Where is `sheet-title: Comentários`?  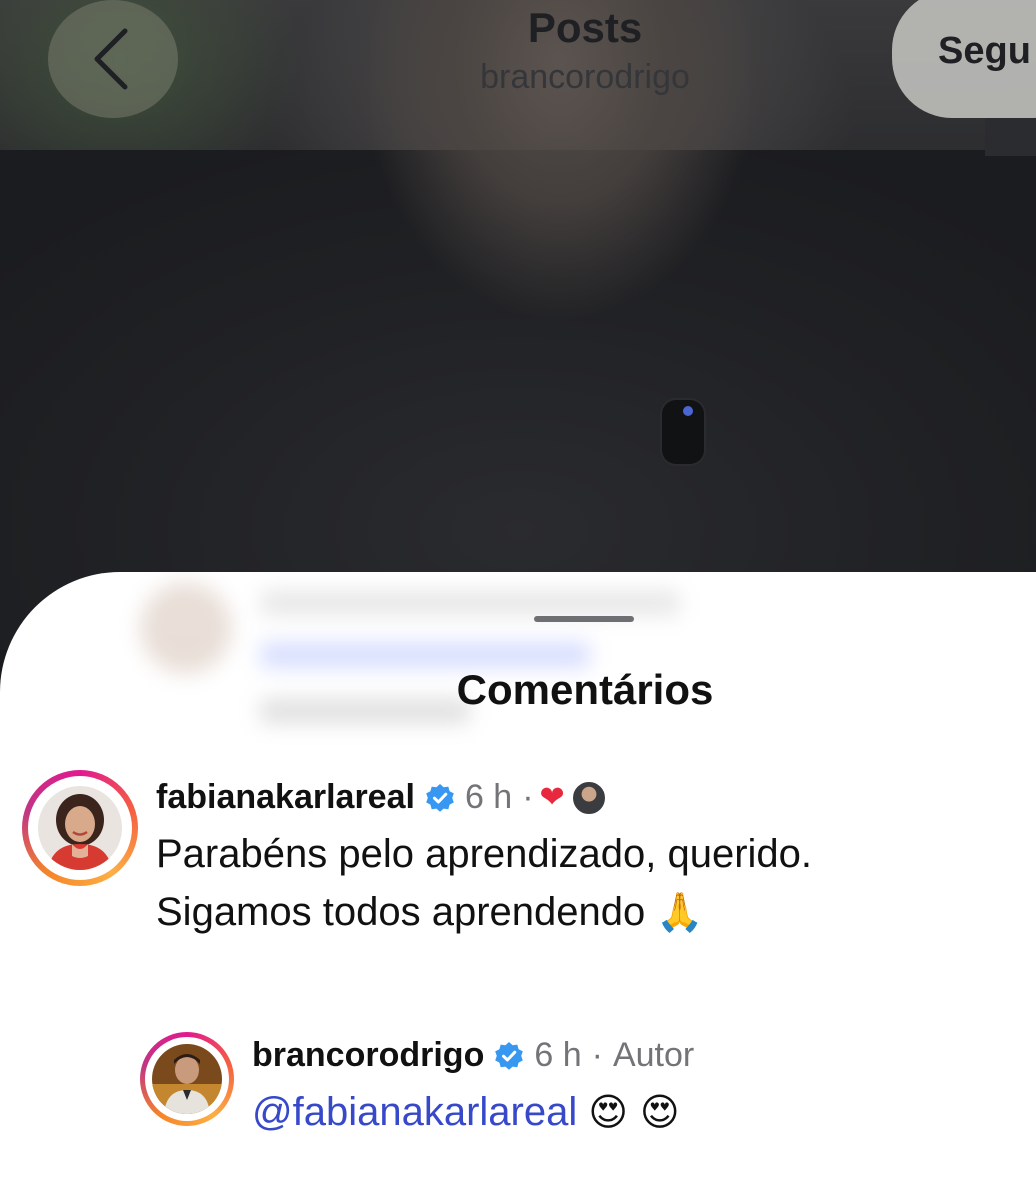 sheet-title: Comentários is located at coordinates (585, 689).